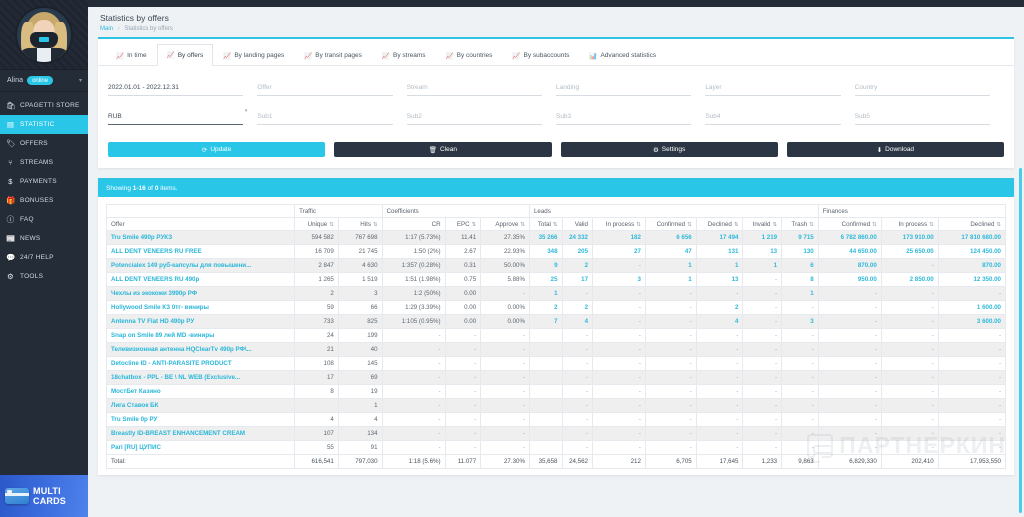 The image size is (1024, 517). I want to click on column-header-in-process-14: In process ⇅, so click(909, 224).